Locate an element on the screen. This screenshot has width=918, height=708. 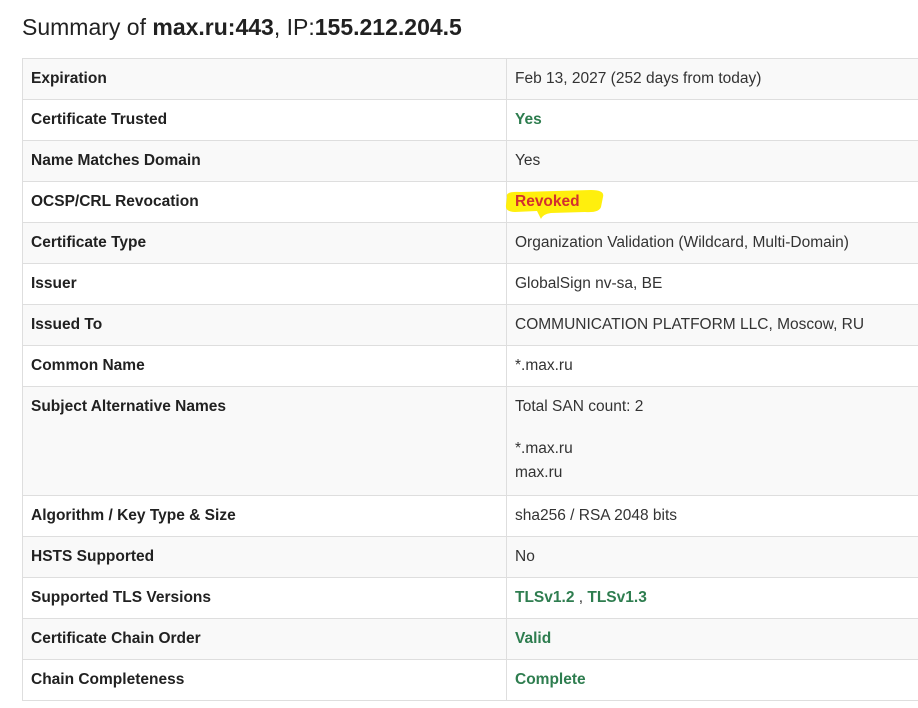
row-label: Certificate Type is located at coordinates (264, 243).